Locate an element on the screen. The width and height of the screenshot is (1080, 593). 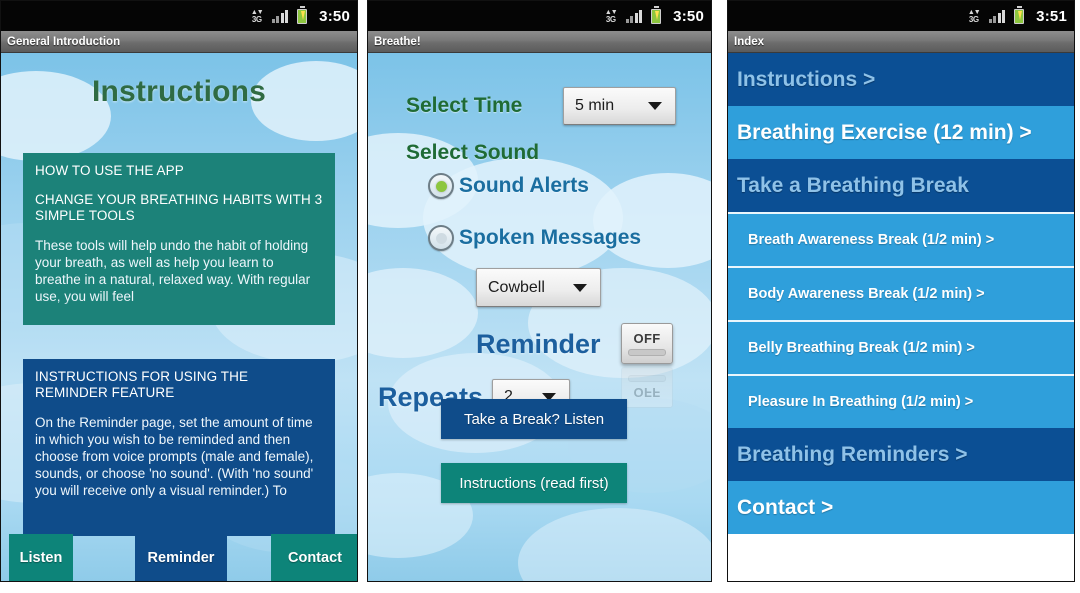
radio-option-spoken-messages: Spoken Messages is located at coordinates (534, 238).